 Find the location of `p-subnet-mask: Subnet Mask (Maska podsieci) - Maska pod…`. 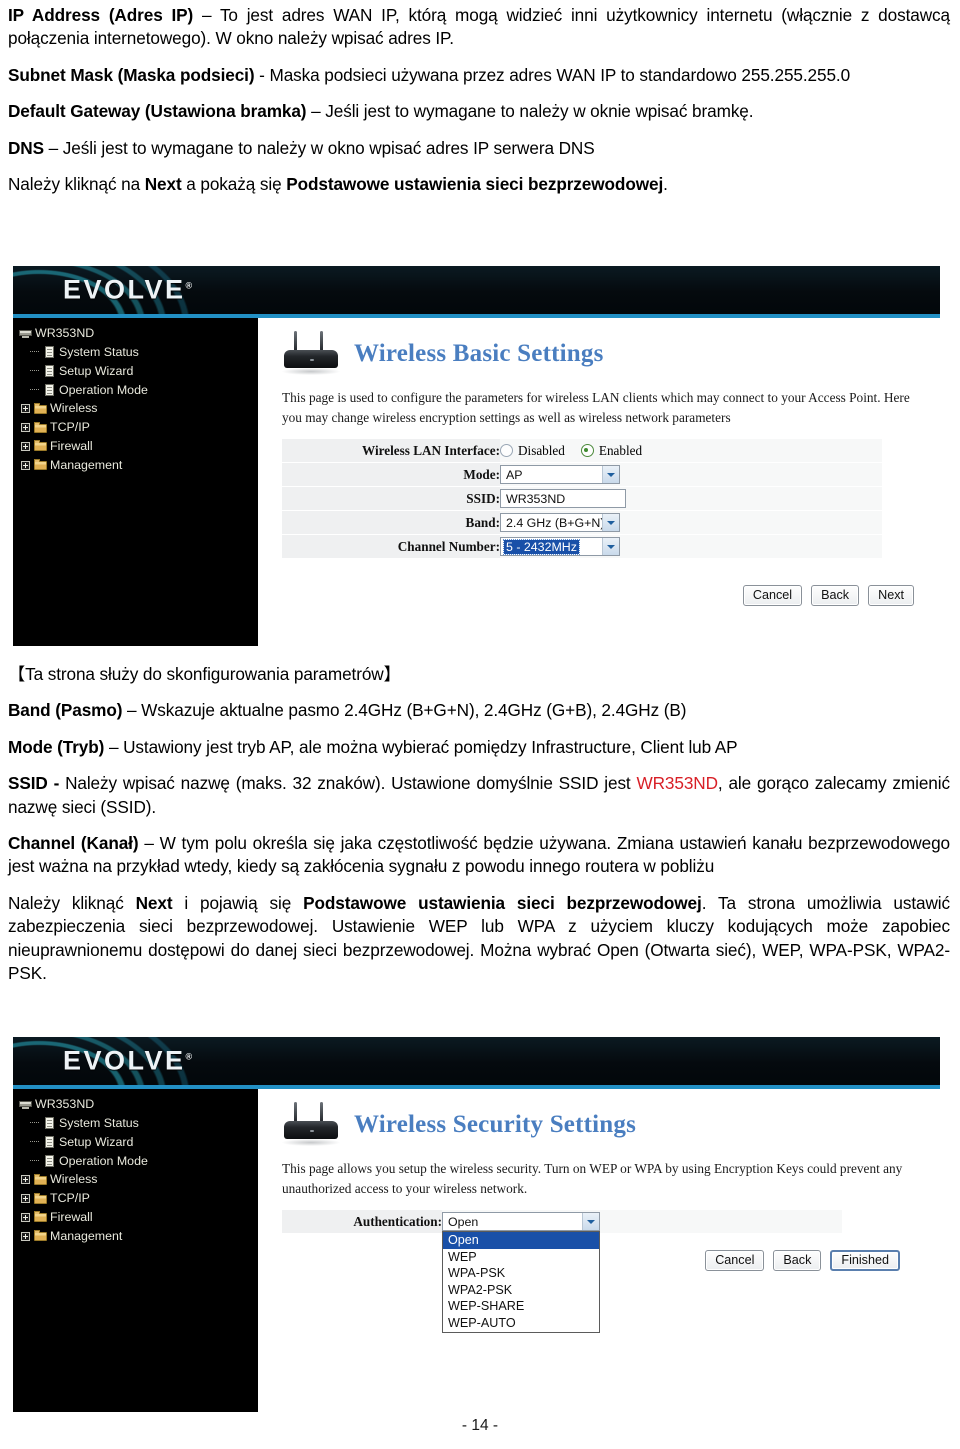

p-subnet-mask: Subnet Mask (Maska podsieci) - Maska pod… is located at coordinates (429, 74).